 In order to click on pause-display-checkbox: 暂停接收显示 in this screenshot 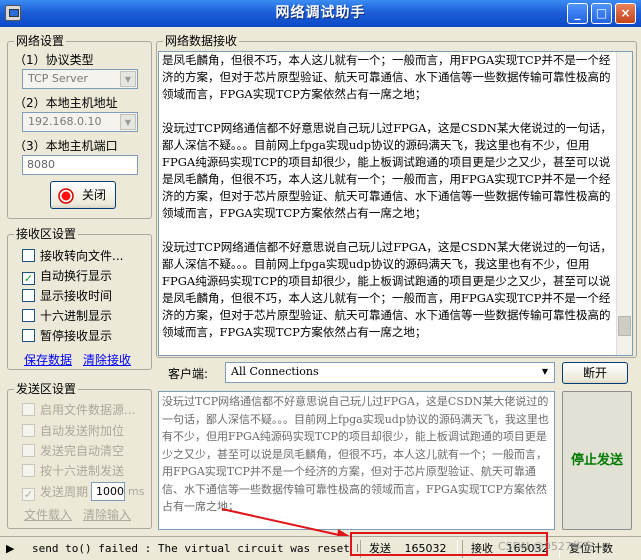, I will do `click(67, 336)`.